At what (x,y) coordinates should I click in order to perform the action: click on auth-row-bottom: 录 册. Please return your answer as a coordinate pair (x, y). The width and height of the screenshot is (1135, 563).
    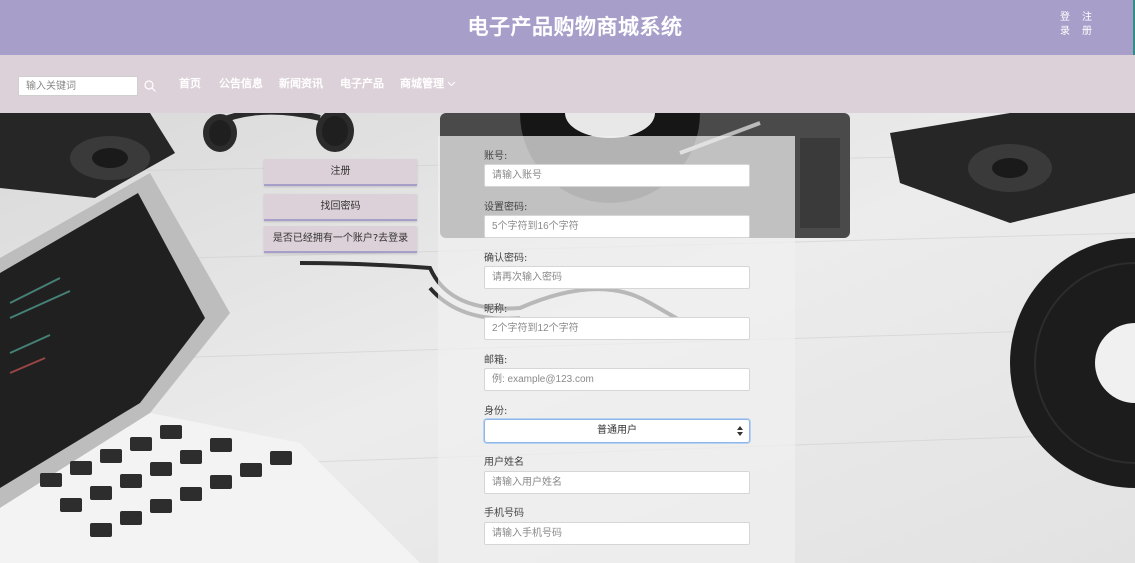
    Looking at the image, I should click on (1076, 32).